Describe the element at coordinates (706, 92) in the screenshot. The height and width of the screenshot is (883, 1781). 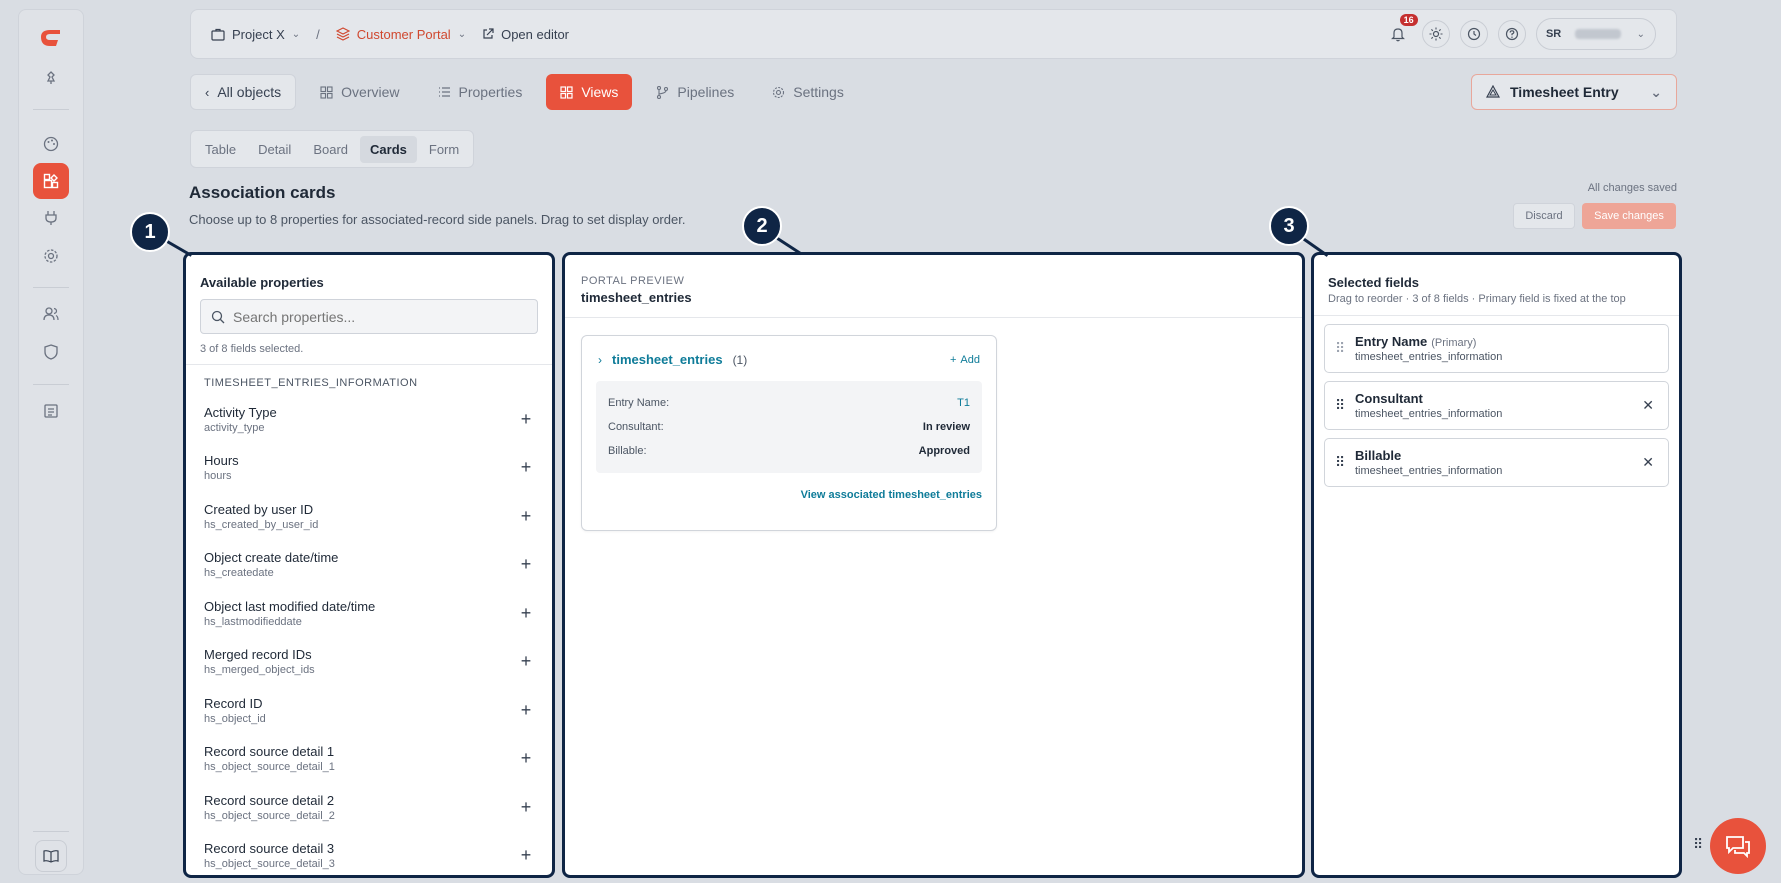
I see `tab-label: Pipelines` at that location.